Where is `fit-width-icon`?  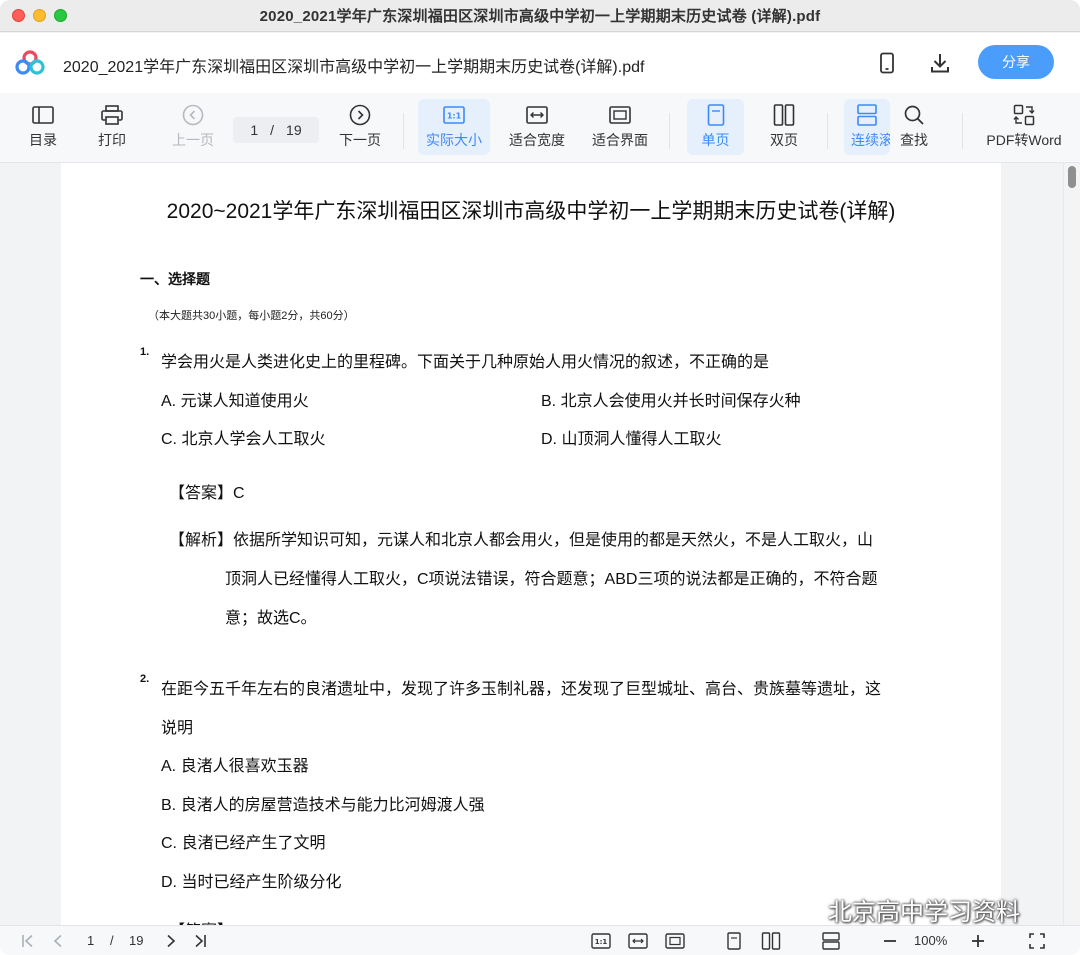
fit-width-icon is located at coordinates (537, 115).